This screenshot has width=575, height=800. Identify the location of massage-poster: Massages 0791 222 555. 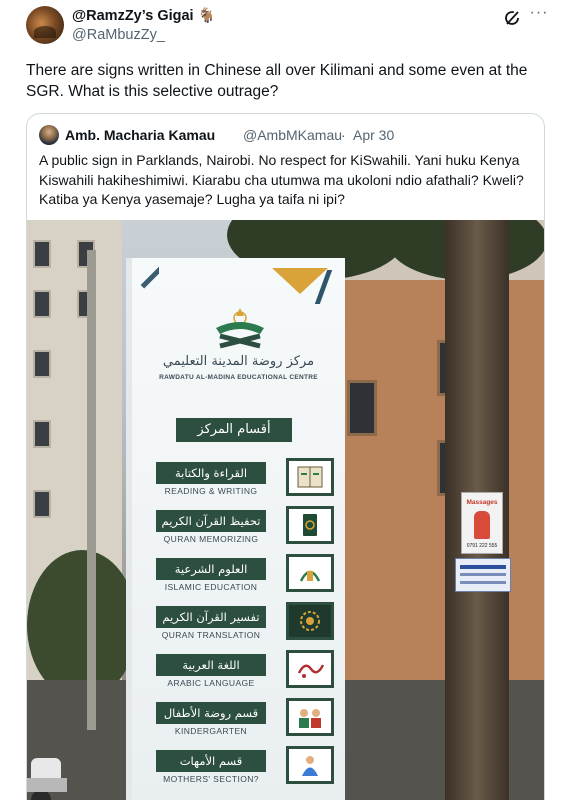
(482, 523).